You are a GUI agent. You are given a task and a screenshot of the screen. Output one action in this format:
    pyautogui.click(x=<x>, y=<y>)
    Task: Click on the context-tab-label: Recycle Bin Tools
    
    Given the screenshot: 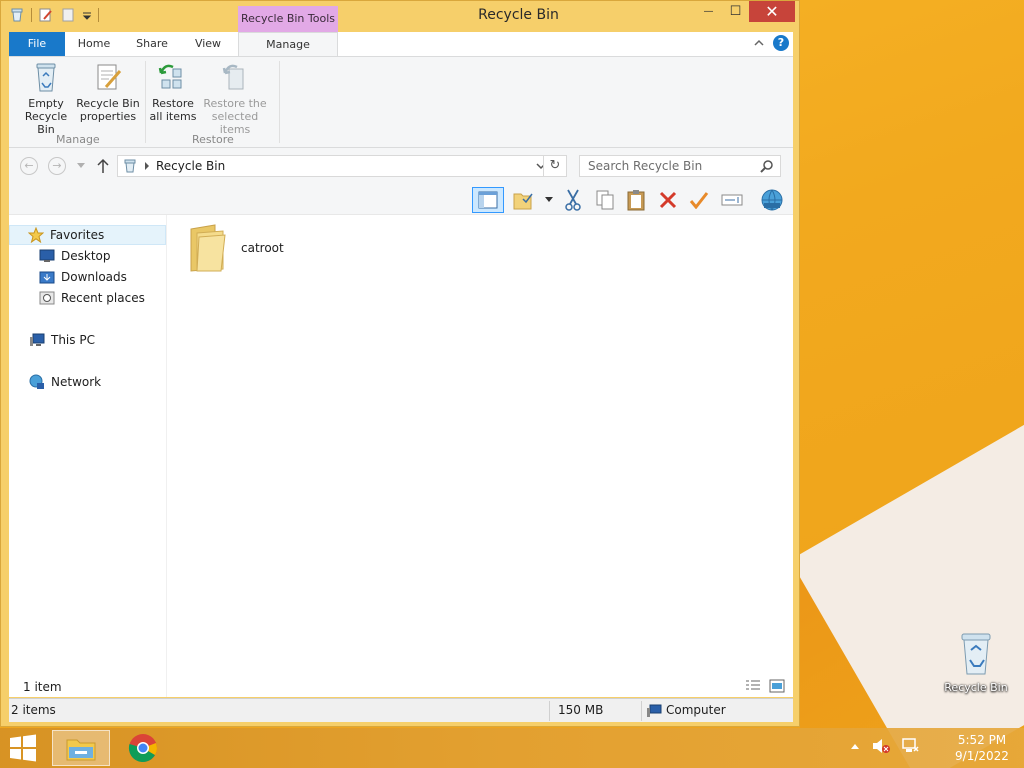 What is the action you would take?
    pyautogui.click(x=288, y=19)
    